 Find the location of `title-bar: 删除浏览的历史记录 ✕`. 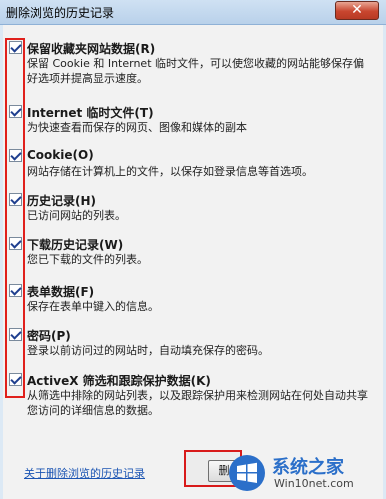

title-bar: 删除浏览的历史记录 ✕ is located at coordinates (193, 12).